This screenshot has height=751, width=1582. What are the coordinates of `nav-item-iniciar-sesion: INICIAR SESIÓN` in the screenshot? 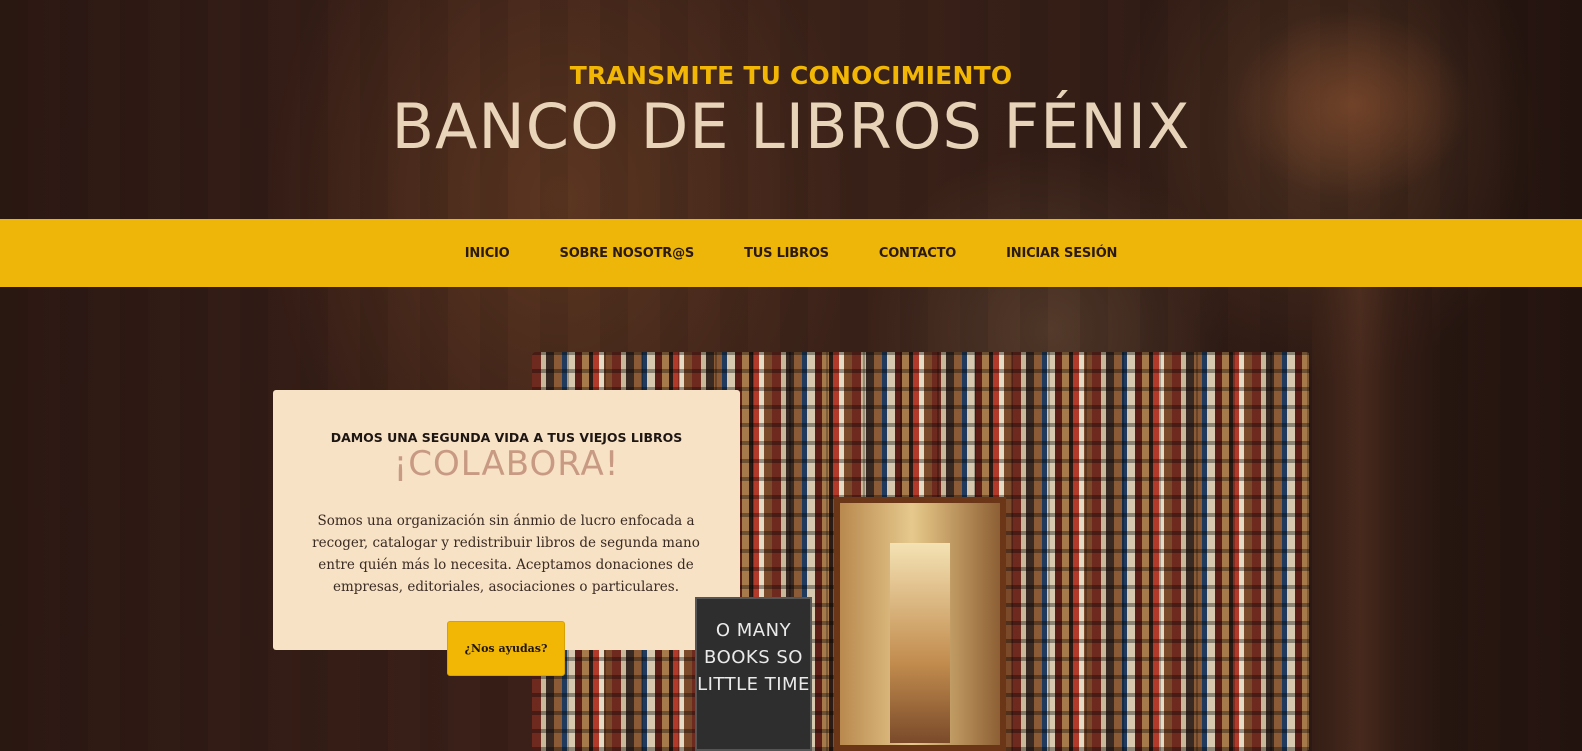 It's located at (1061, 253).